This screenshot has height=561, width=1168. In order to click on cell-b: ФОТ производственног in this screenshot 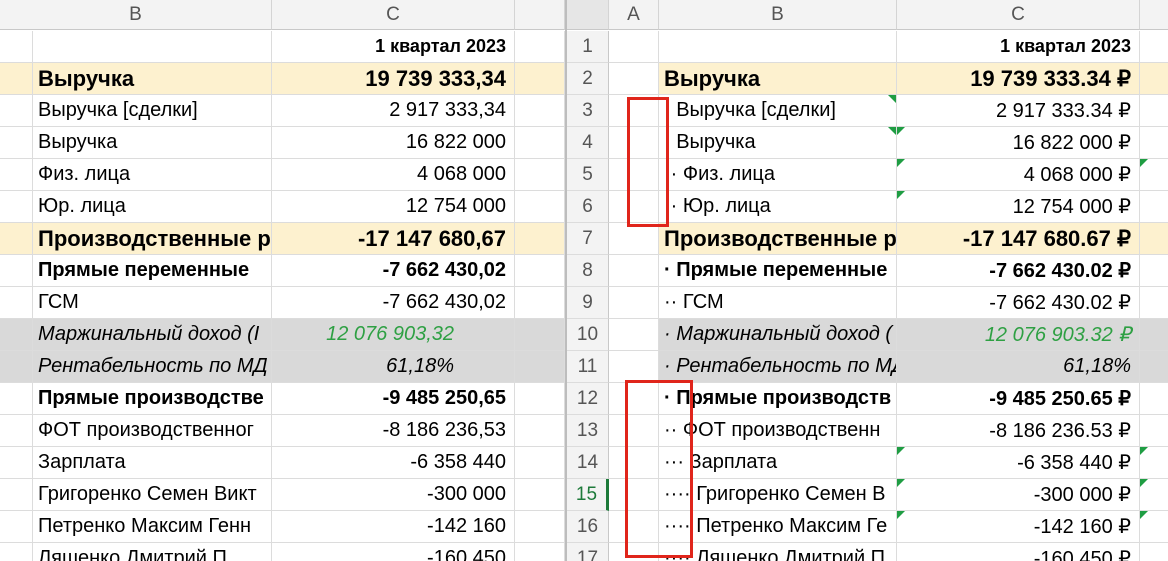, I will do `click(152, 431)`.